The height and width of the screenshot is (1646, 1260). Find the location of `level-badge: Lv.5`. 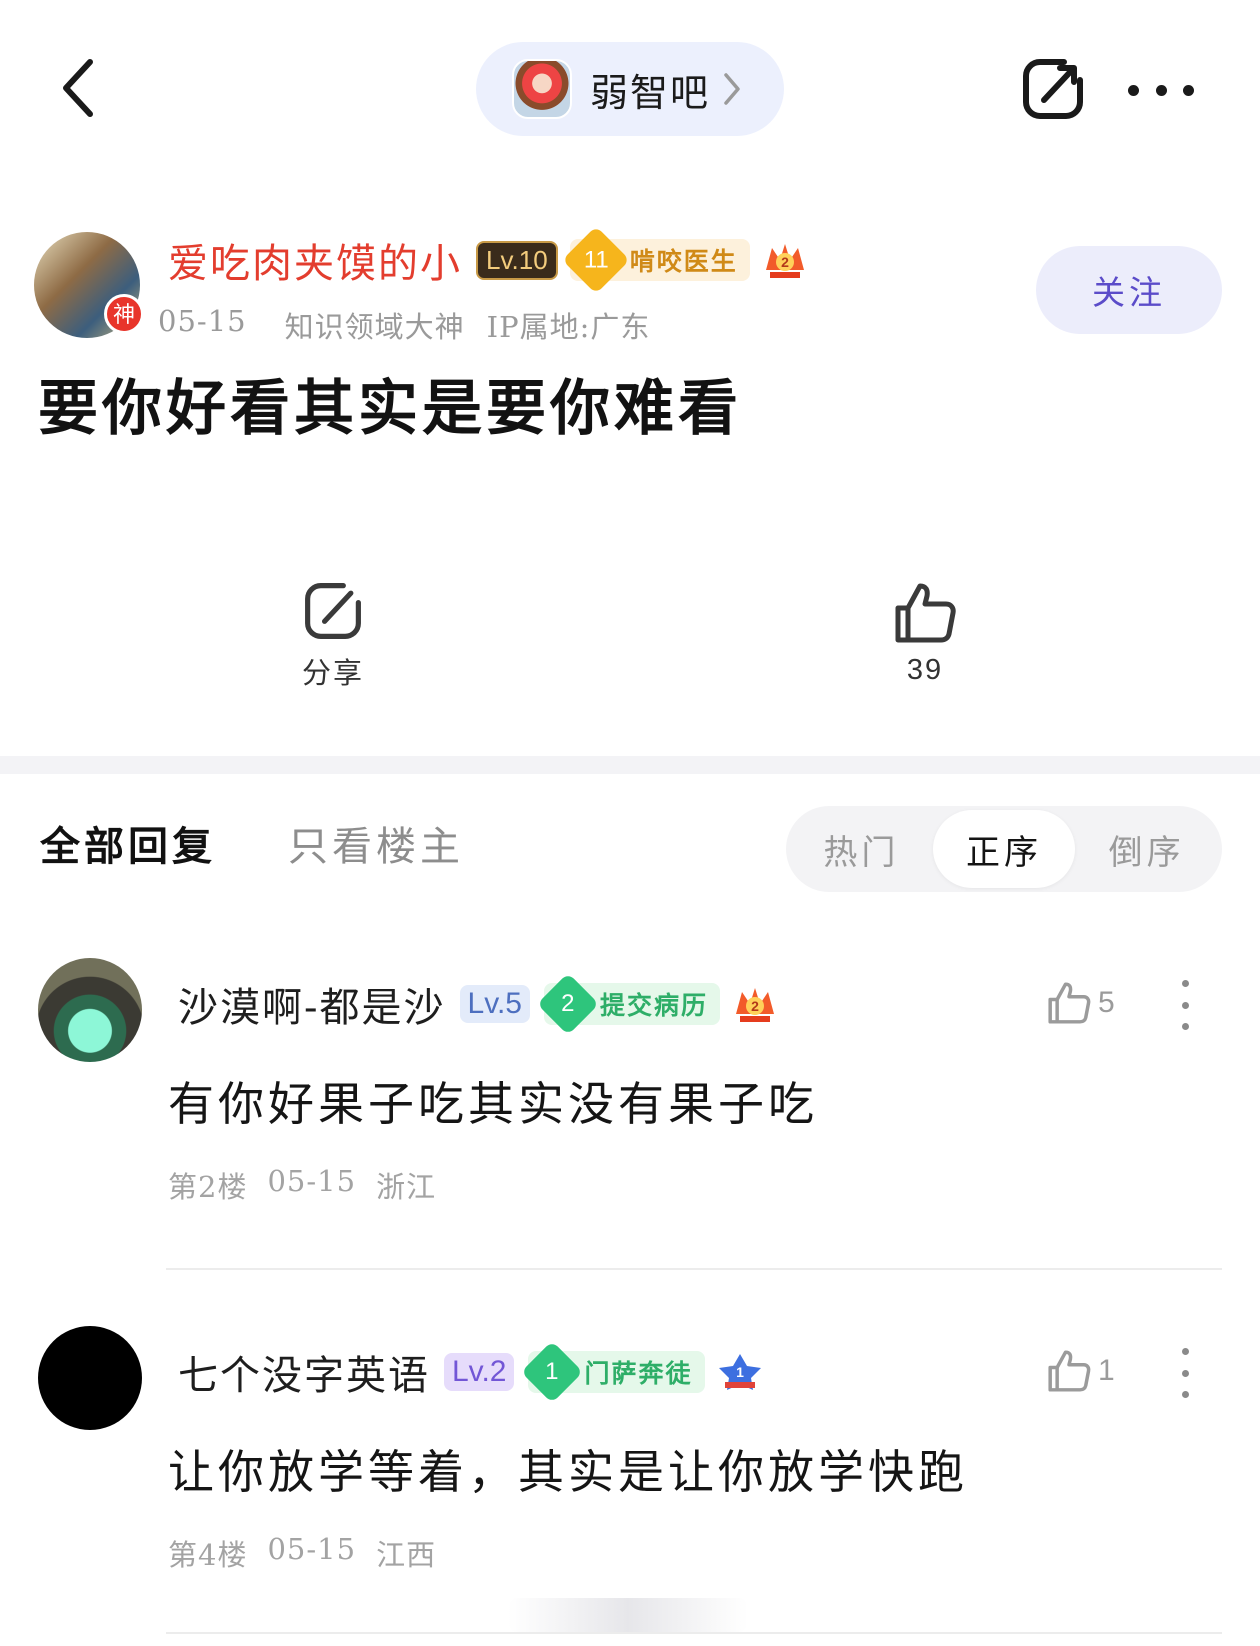

level-badge: Lv.5 is located at coordinates (494, 1004).